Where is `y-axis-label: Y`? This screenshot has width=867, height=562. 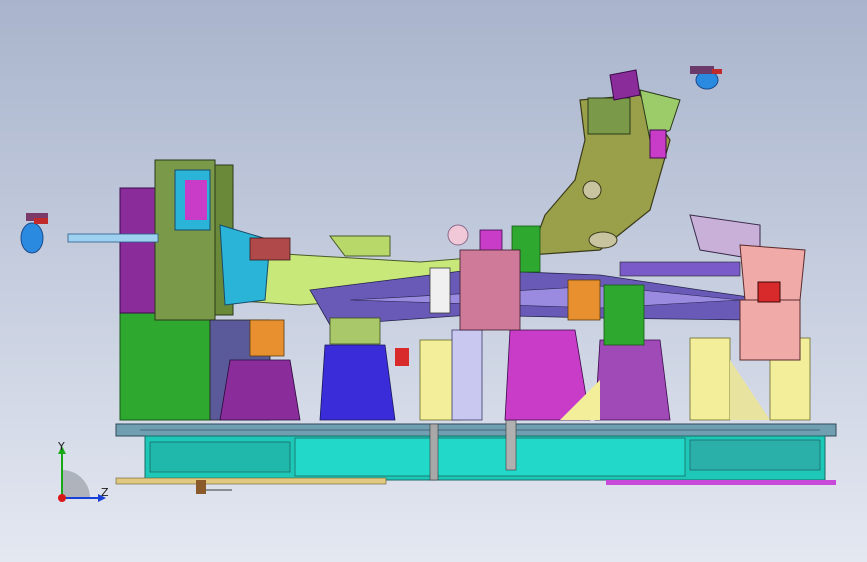 y-axis-label: Y is located at coordinates (61, 446).